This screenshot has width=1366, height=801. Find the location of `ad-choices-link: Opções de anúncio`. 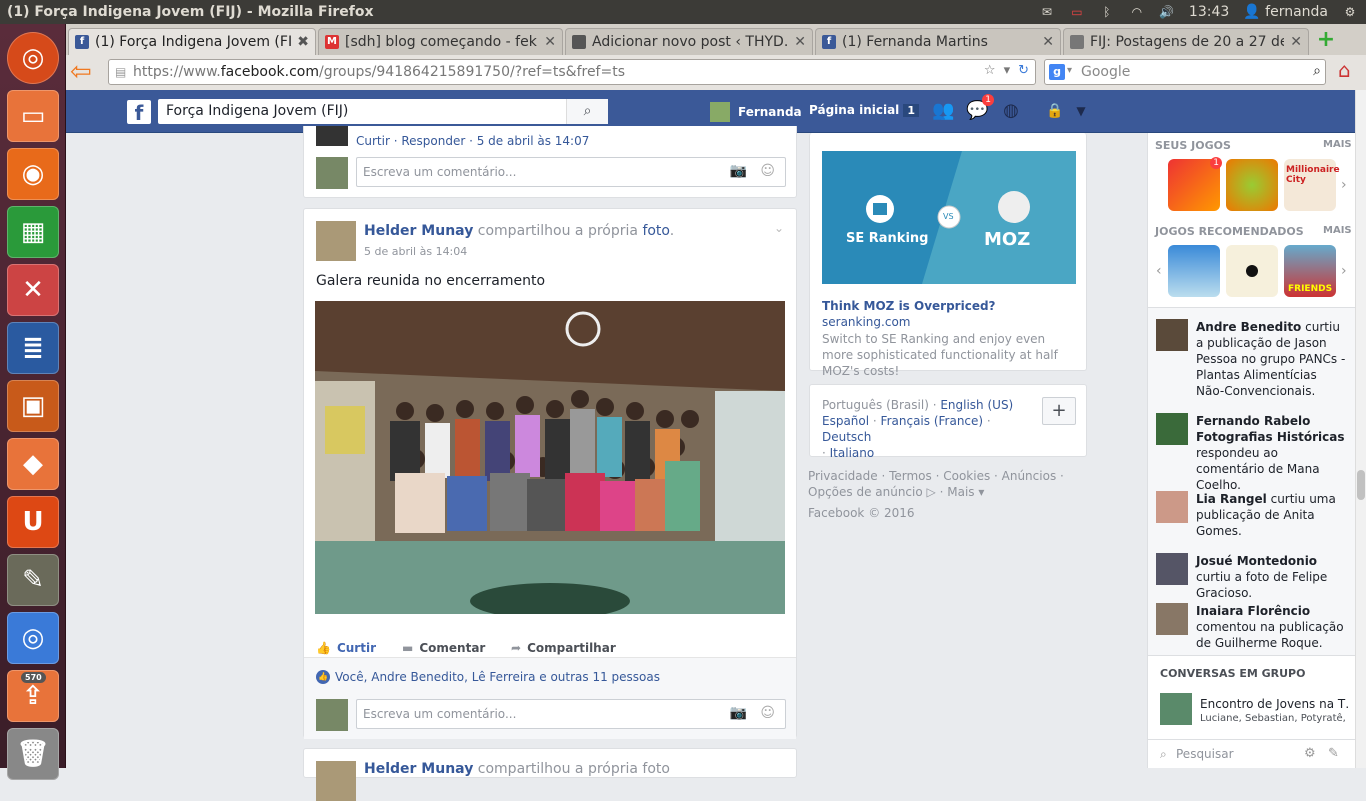

ad-choices-link: Opções de anúncio is located at coordinates (865, 492).